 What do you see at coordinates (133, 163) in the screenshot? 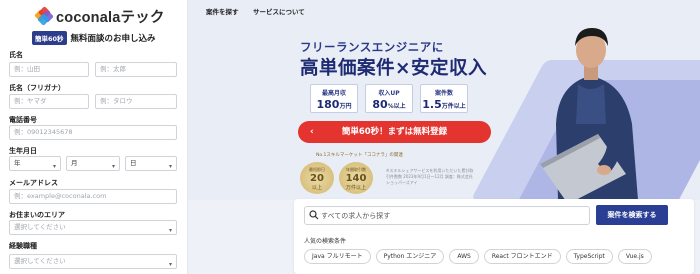
I see `birth-day-suffix: 日` at bounding box center [133, 163].